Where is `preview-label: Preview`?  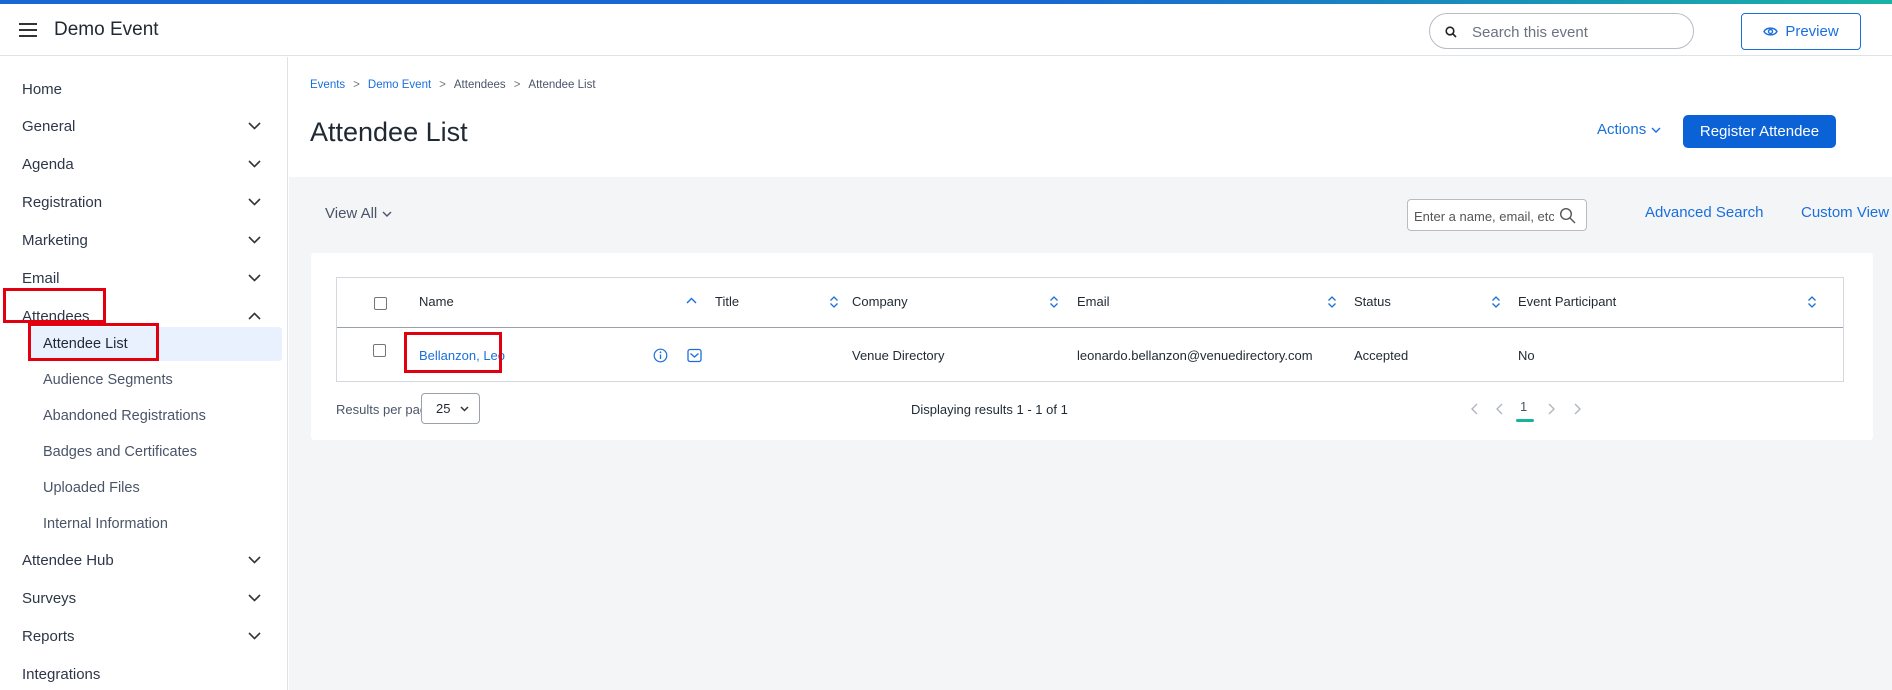
preview-label: Preview is located at coordinates (1812, 31).